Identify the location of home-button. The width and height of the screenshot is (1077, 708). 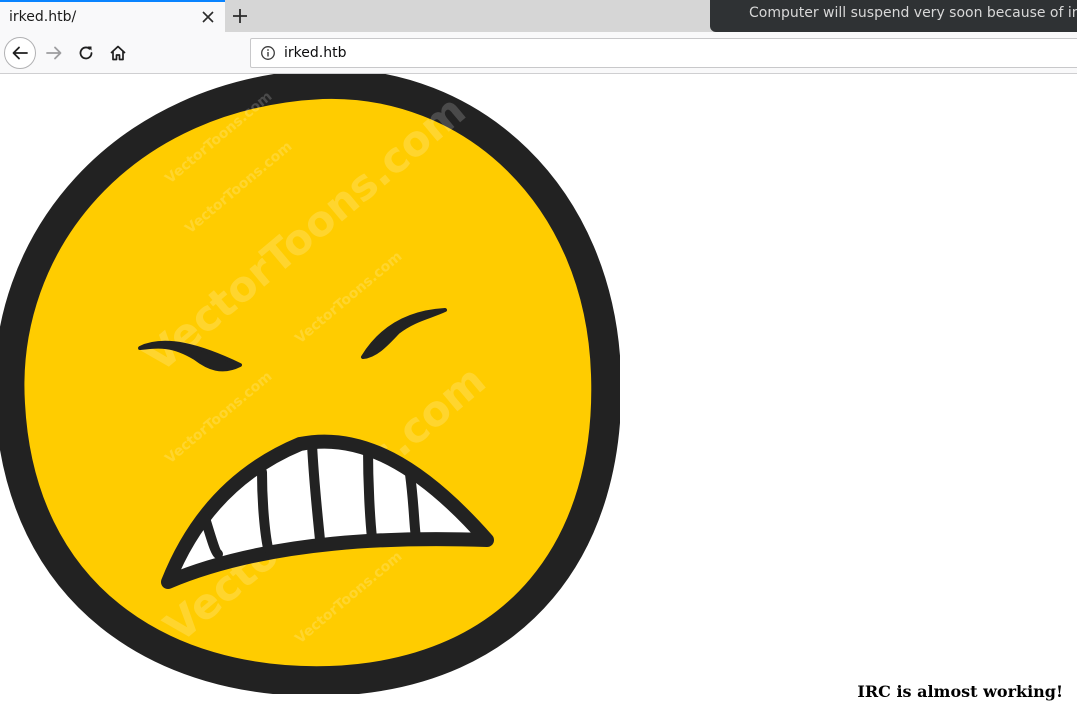
(118, 53).